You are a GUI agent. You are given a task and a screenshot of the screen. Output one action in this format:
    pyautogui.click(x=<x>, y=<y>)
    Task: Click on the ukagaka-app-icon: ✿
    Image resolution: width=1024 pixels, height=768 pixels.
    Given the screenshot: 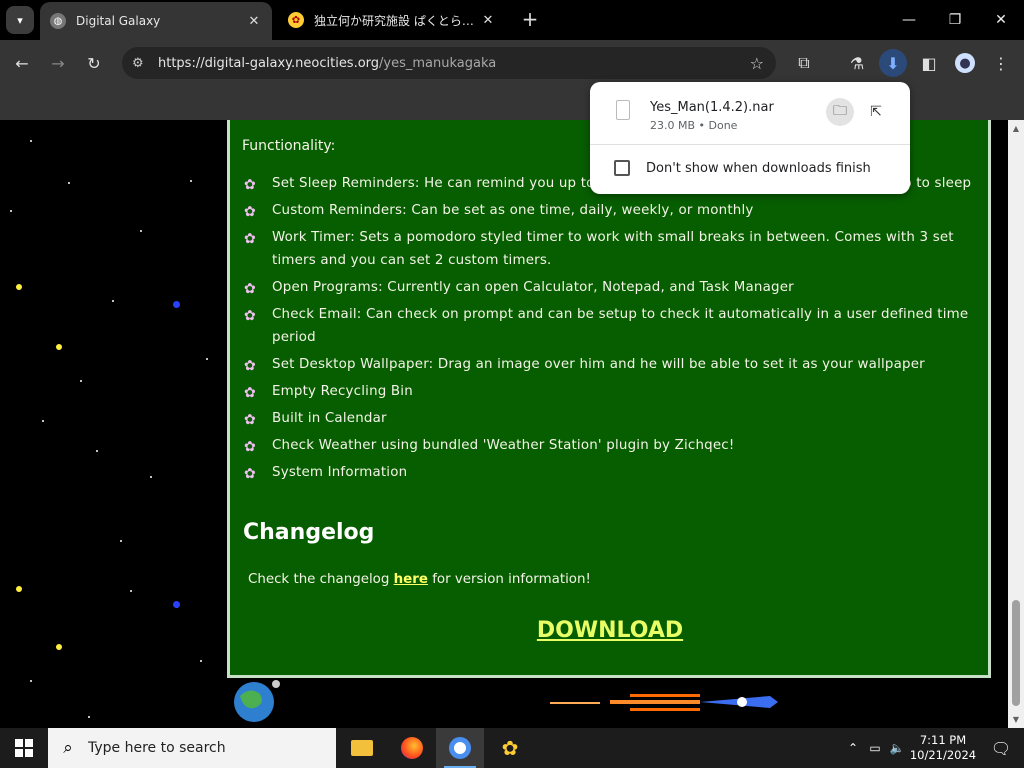 What is the action you would take?
    pyautogui.click(x=510, y=748)
    